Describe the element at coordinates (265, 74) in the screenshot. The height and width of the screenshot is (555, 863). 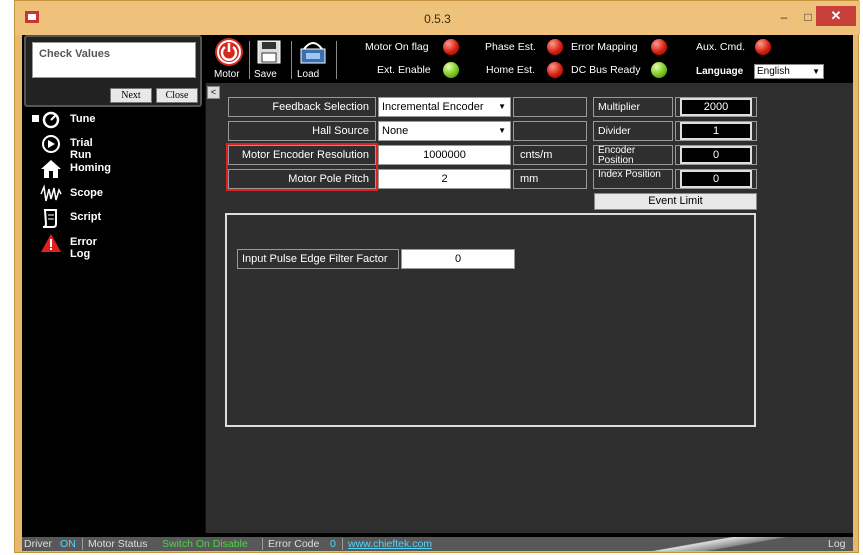
I see `save-label: Save` at that location.